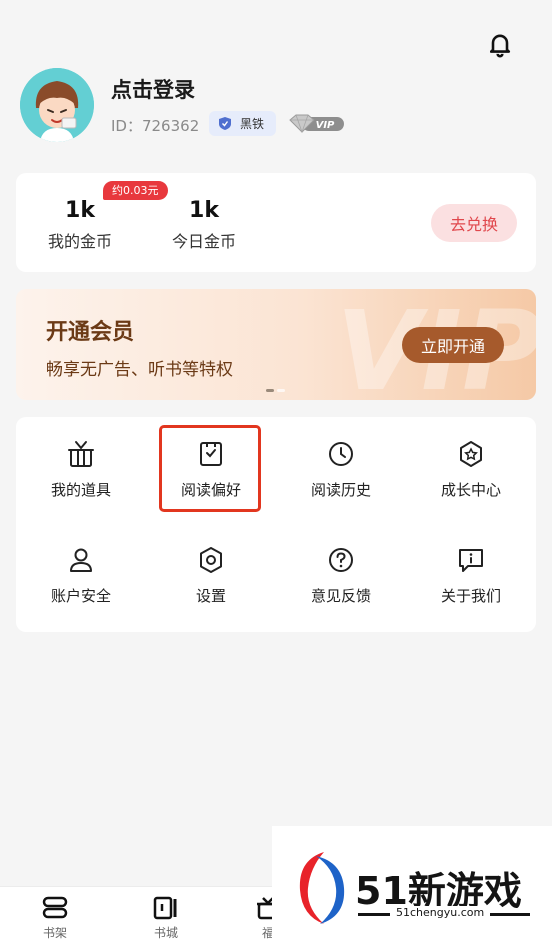 The image size is (552, 946). Describe the element at coordinates (155, 126) in the screenshot. I see `user-id: ID：726362` at that location.